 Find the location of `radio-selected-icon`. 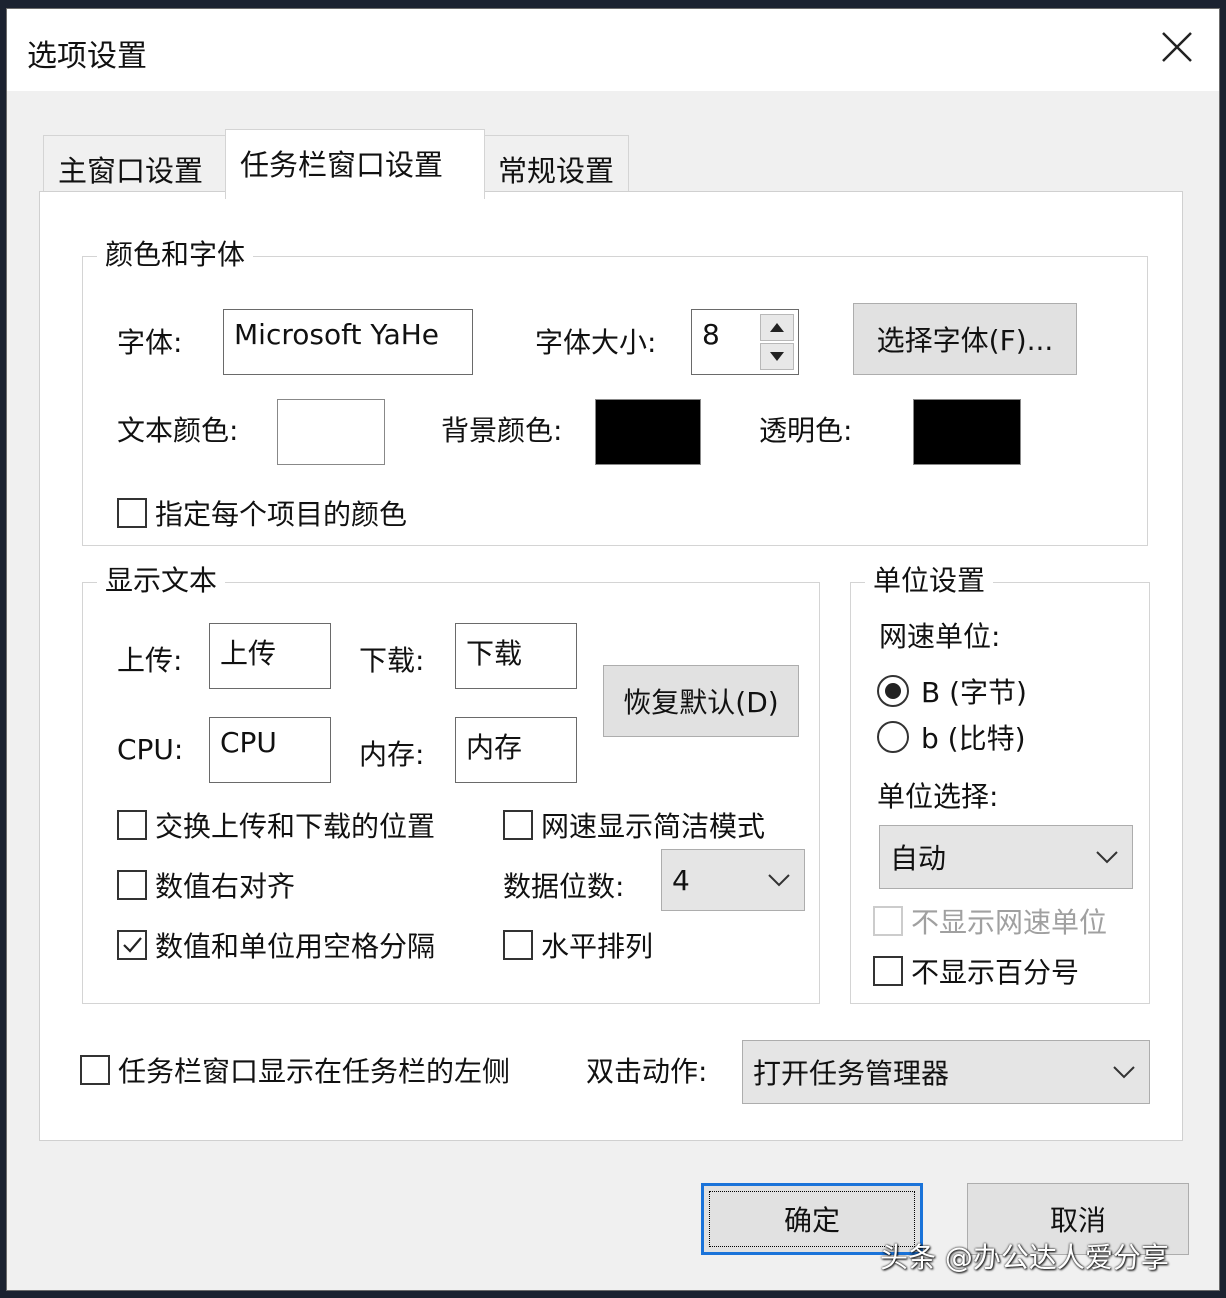

radio-selected-icon is located at coordinates (893, 691).